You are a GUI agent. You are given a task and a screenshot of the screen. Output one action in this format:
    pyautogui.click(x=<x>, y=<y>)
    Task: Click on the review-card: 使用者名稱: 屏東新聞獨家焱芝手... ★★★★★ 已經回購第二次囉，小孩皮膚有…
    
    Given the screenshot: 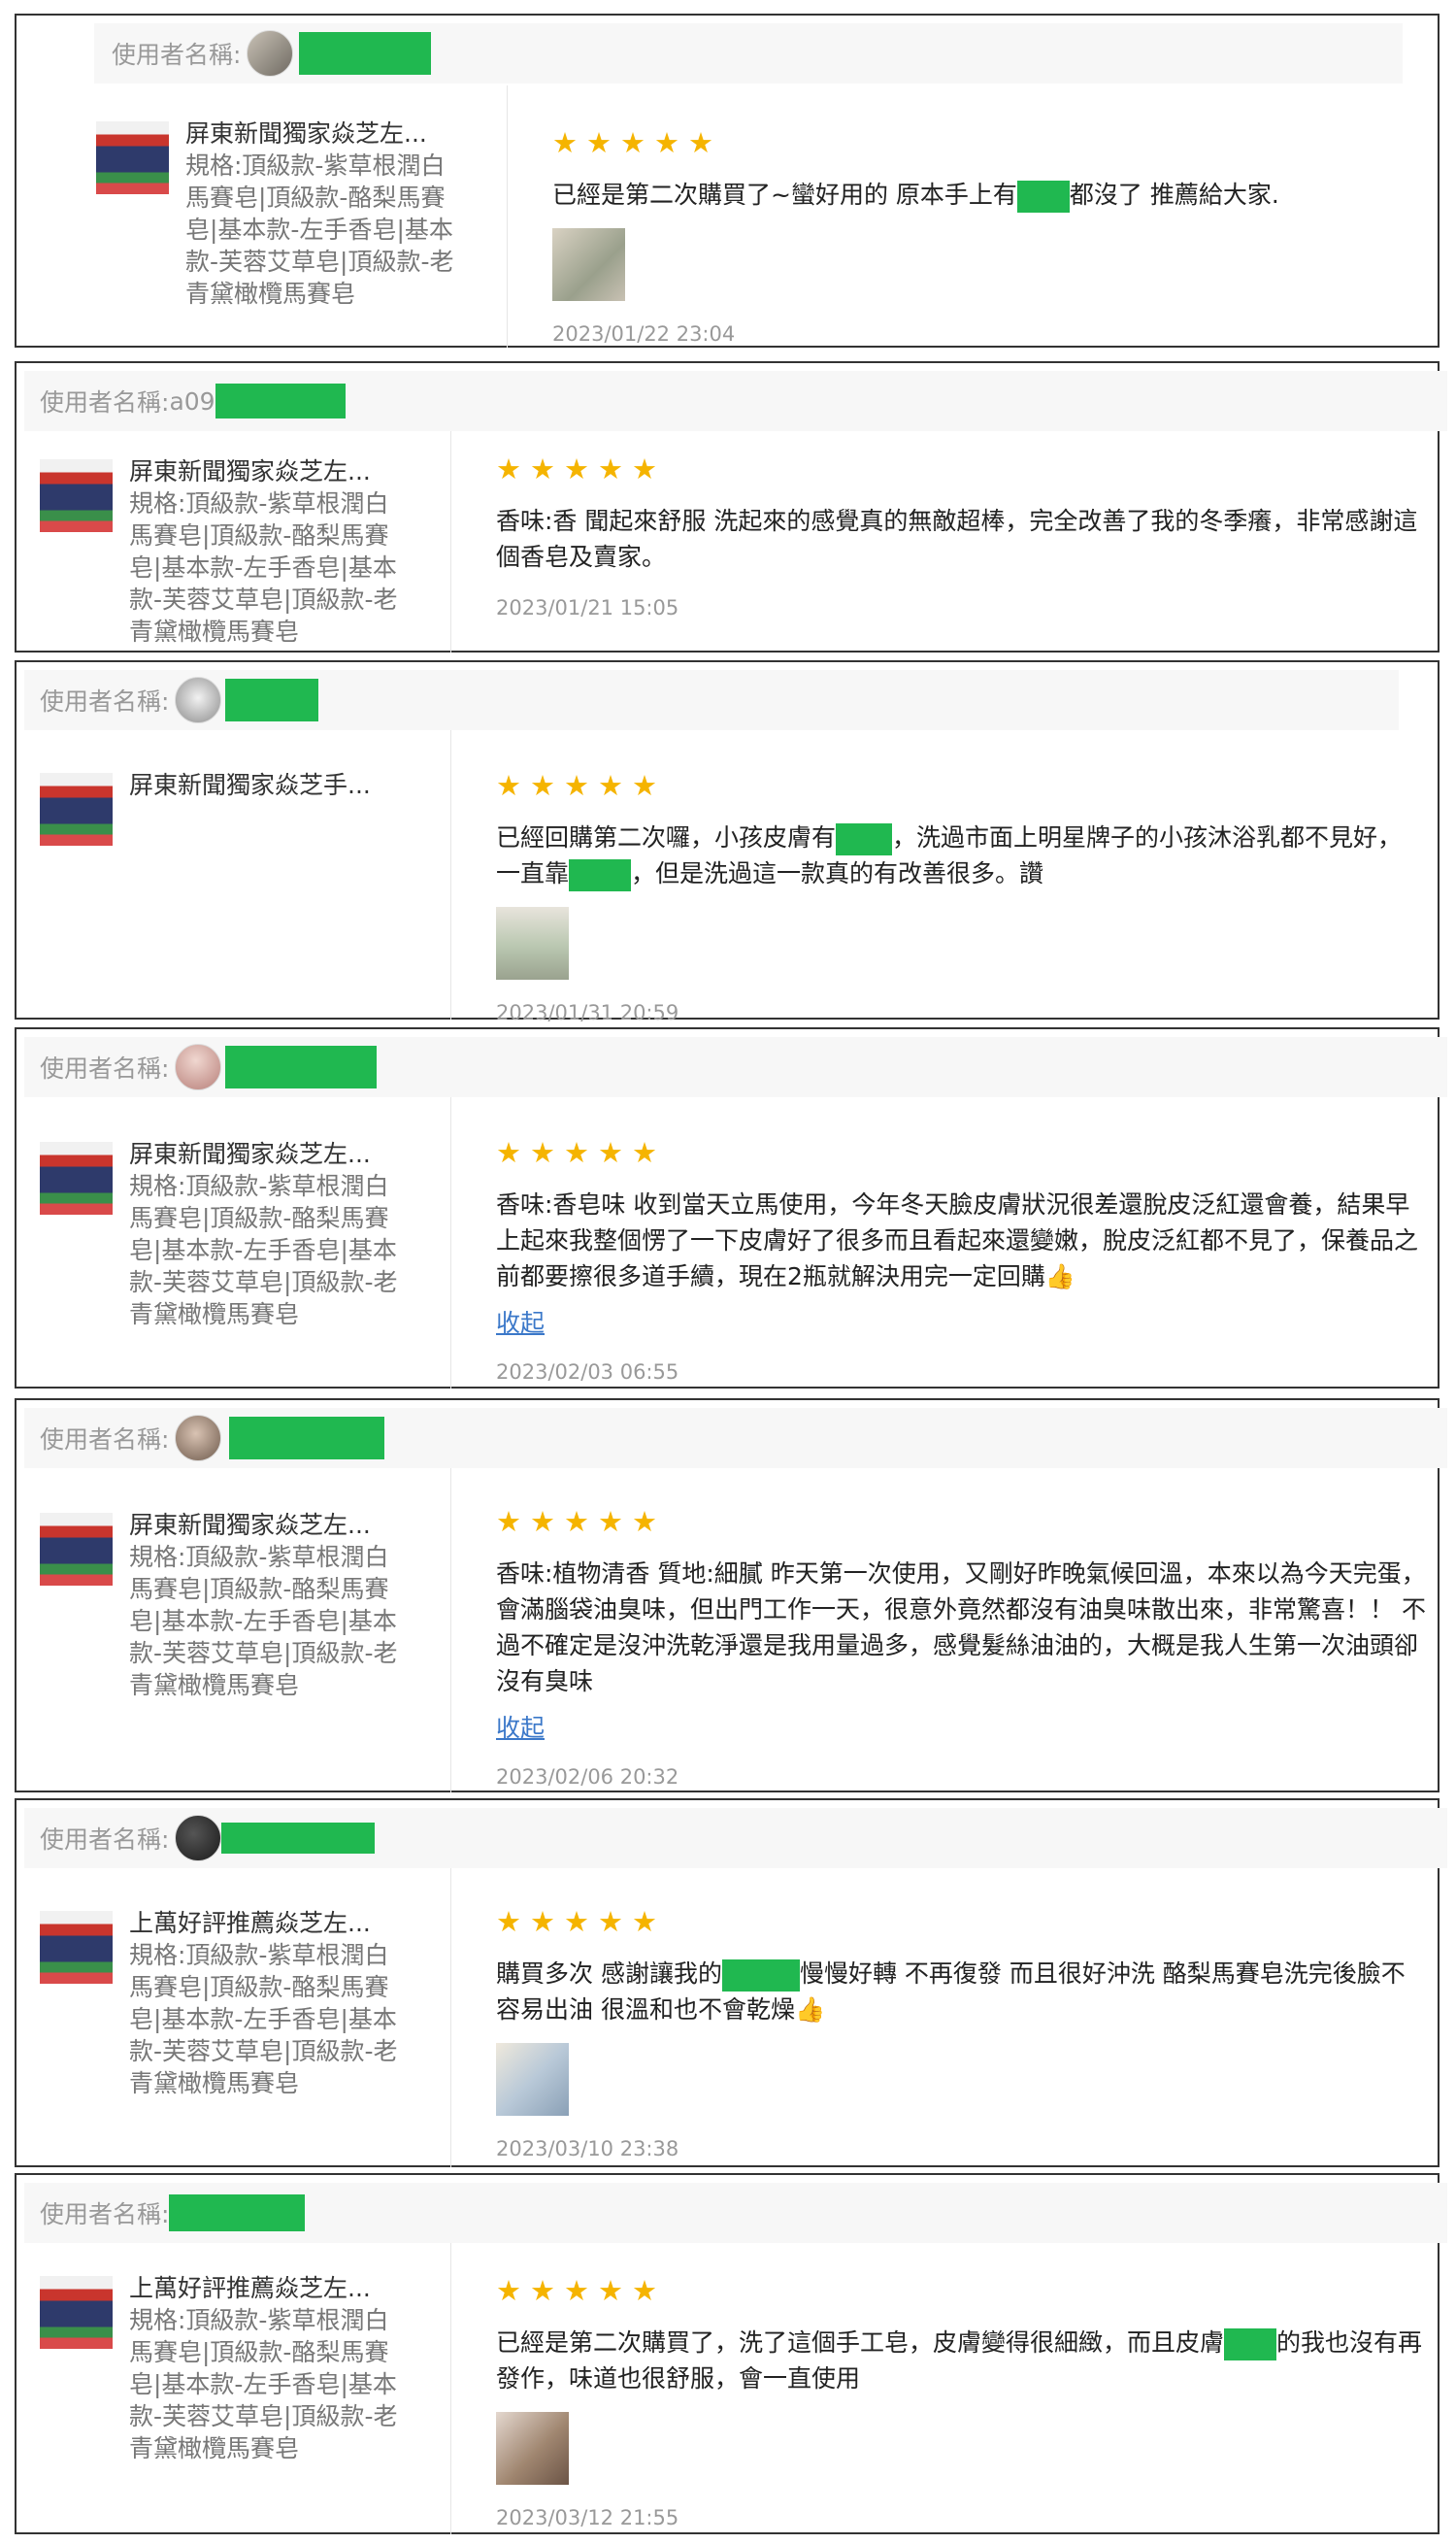 What is the action you would take?
    pyautogui.click(x=727, y=842)
    